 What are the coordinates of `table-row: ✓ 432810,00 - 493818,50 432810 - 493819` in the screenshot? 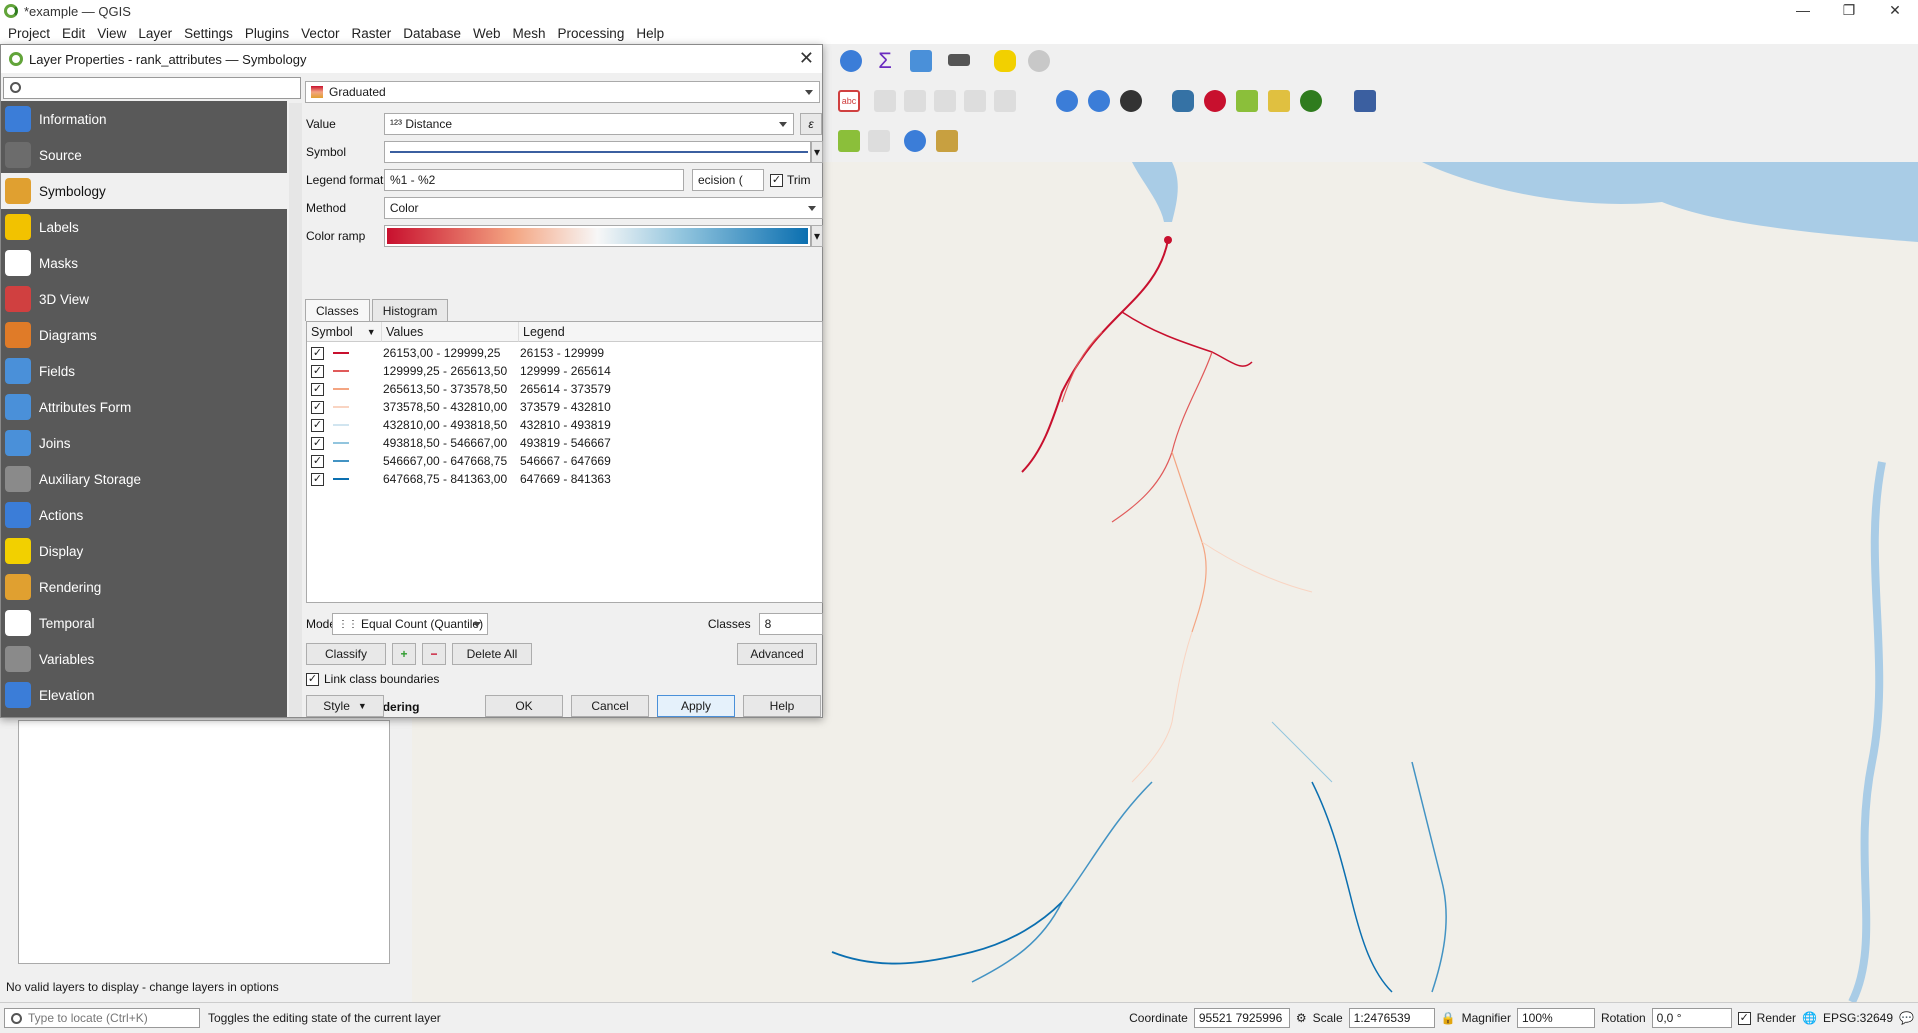 It's located at (564, 425).